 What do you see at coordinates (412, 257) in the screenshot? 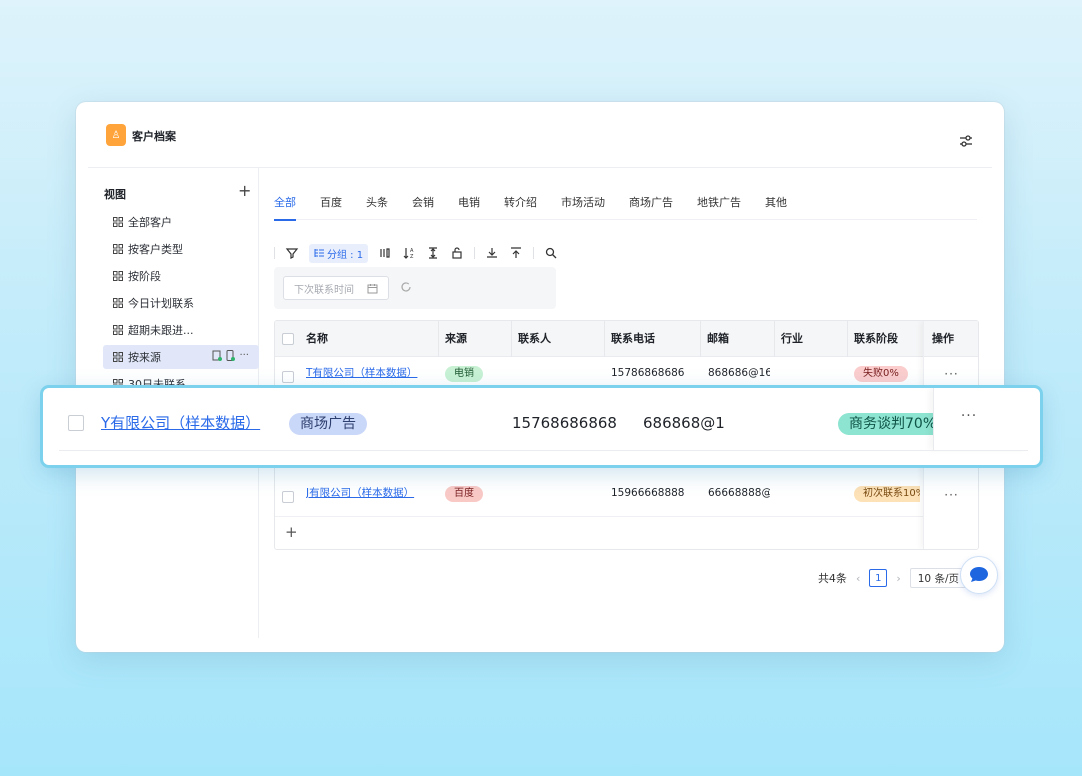
I see `svg-text: Z` at bounding box center [412, 257].